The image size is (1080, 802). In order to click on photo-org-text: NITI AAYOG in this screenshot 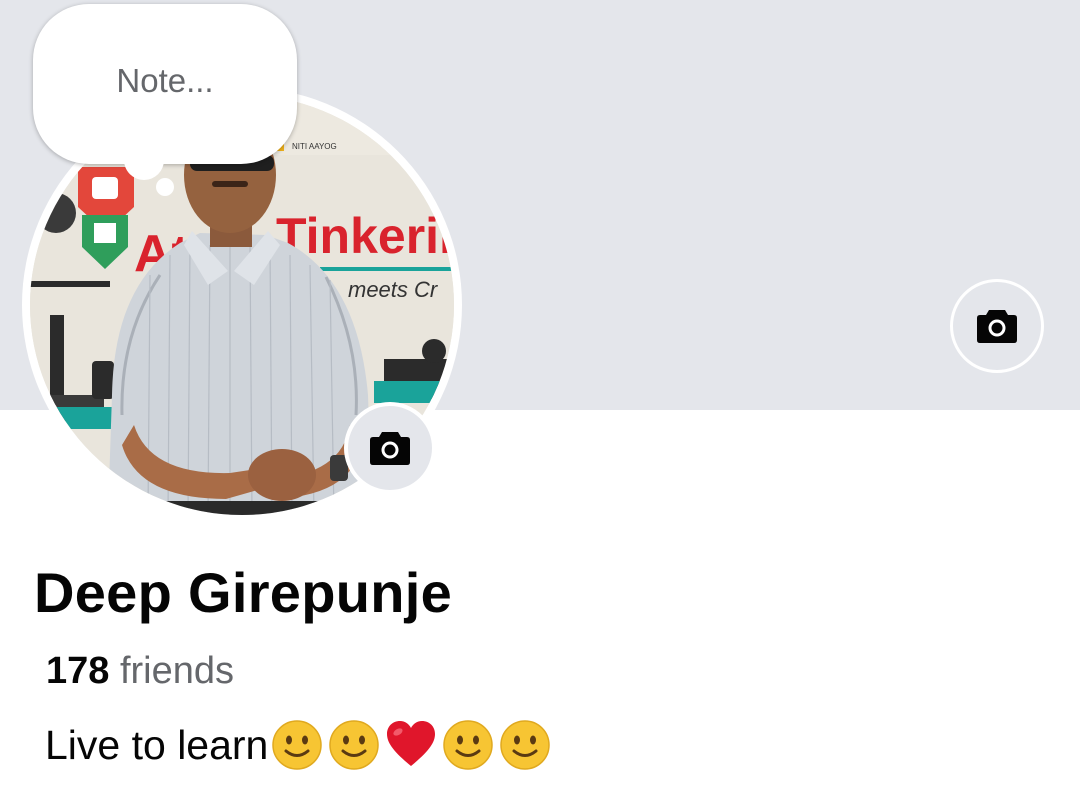, I will do `click(314, 146)`.